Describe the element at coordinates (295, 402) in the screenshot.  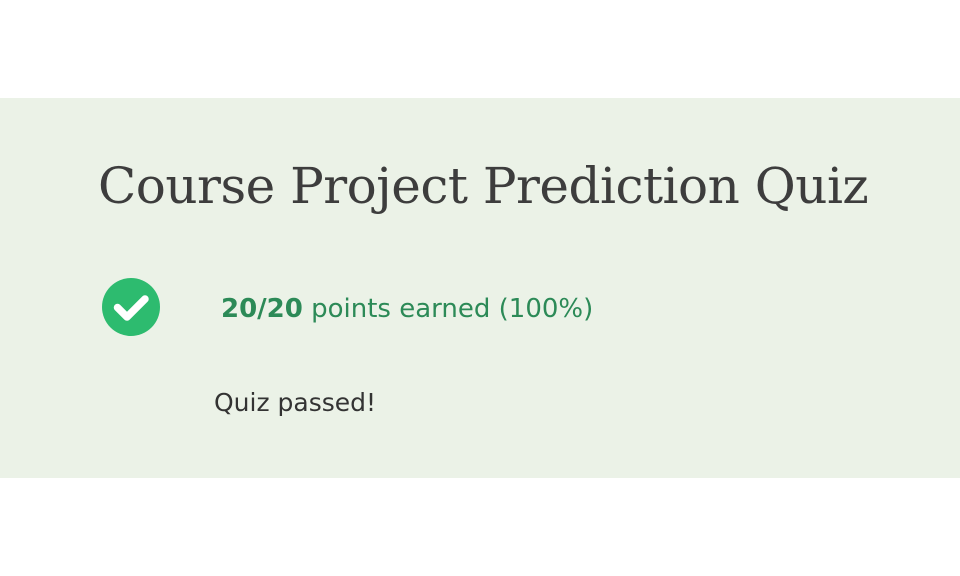
I see `quiz-status: Quiz passed!` at that location.